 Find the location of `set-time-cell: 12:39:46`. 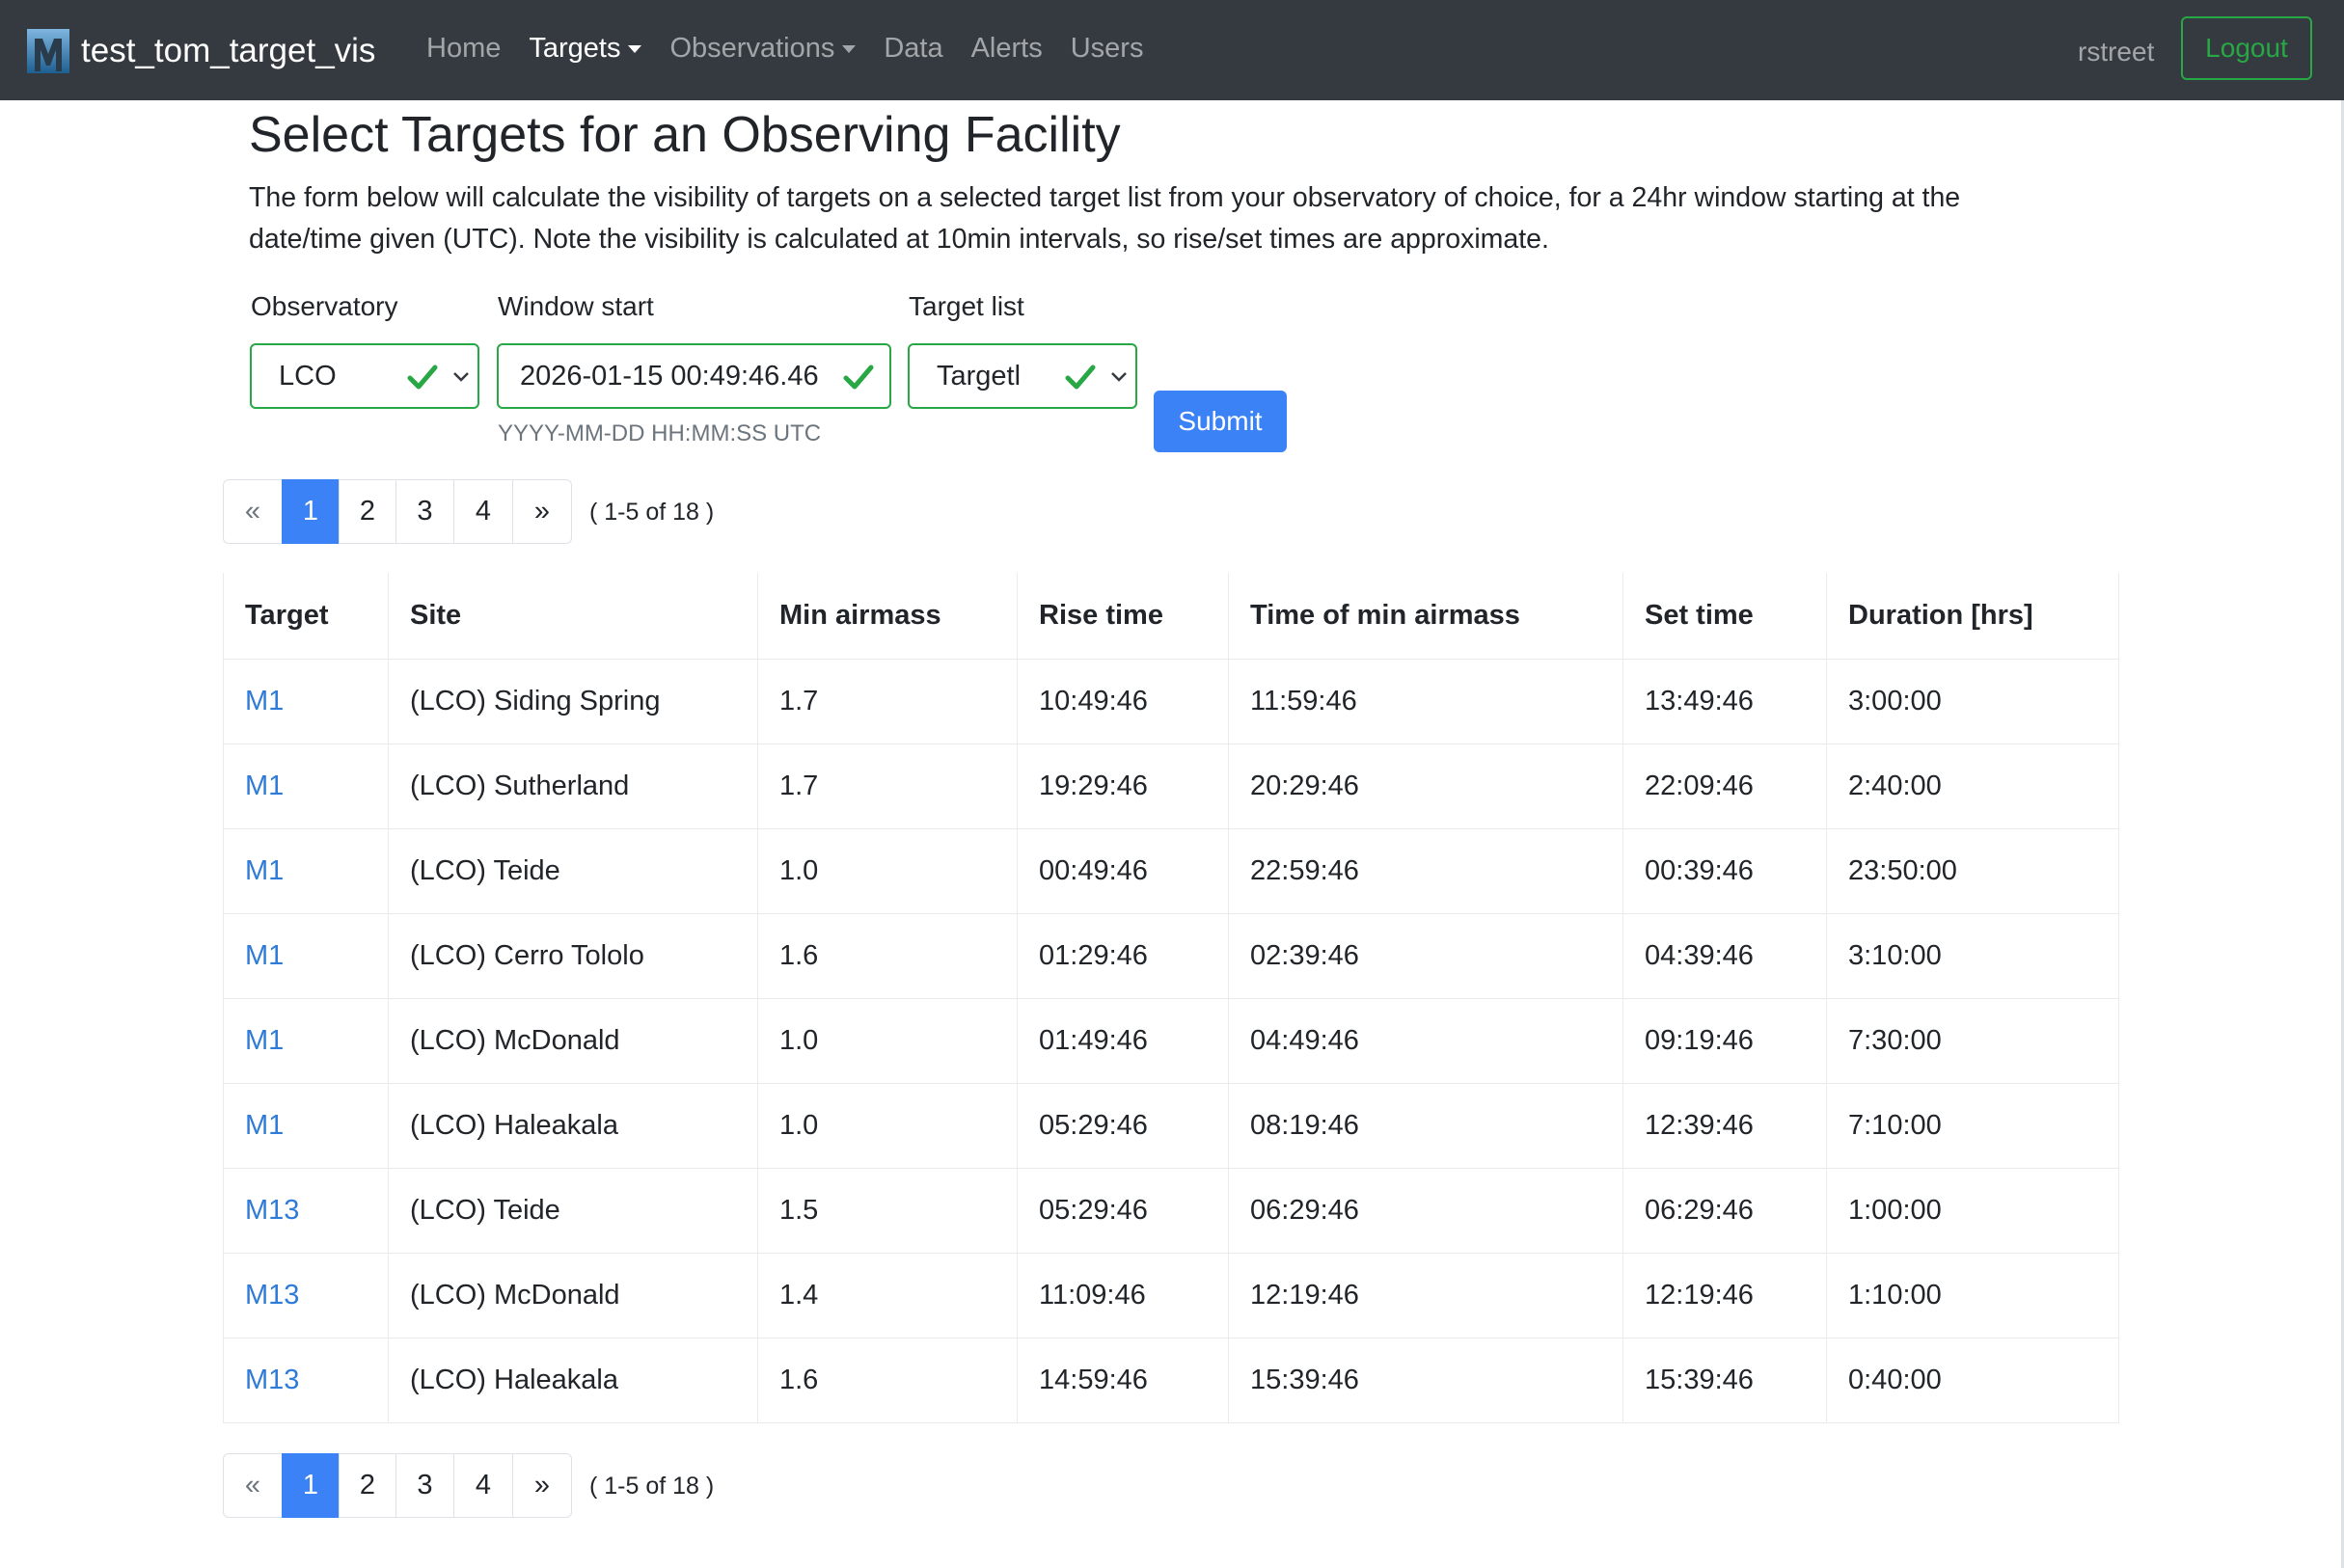

set-time-cell: 12:39:46 is located at coordinates (1724, 1125).